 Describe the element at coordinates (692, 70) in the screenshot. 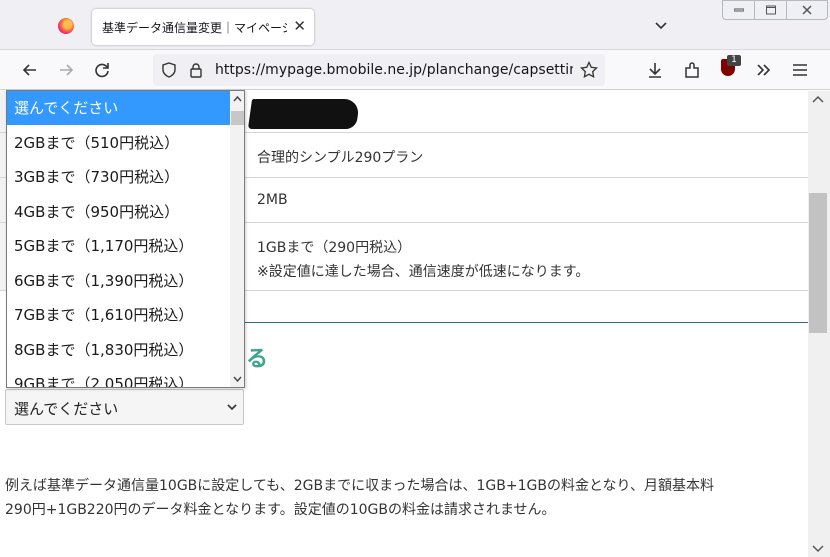

I see `extensions-icon` at that location.